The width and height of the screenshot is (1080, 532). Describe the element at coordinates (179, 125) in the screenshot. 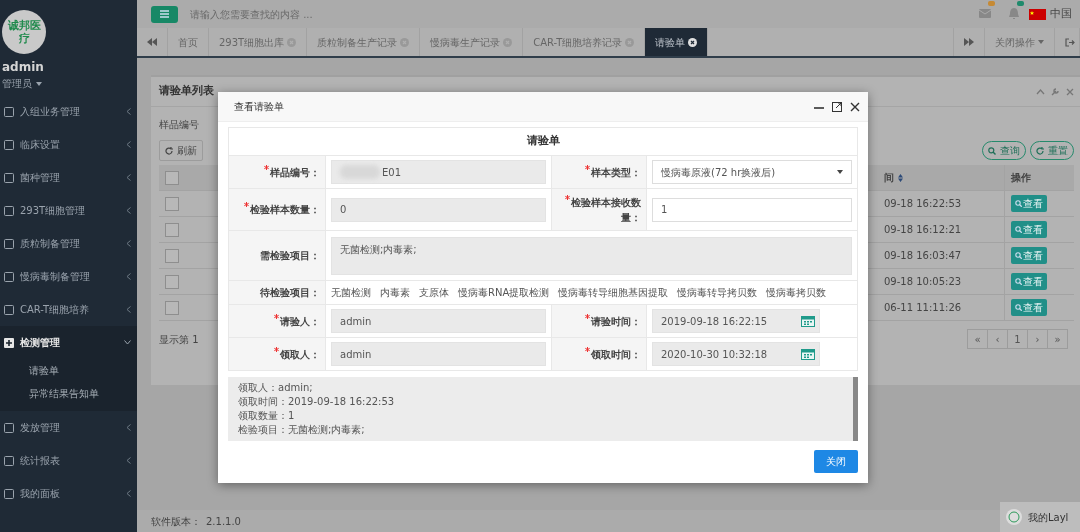

I see `filter-label: 样品编号` at that location.